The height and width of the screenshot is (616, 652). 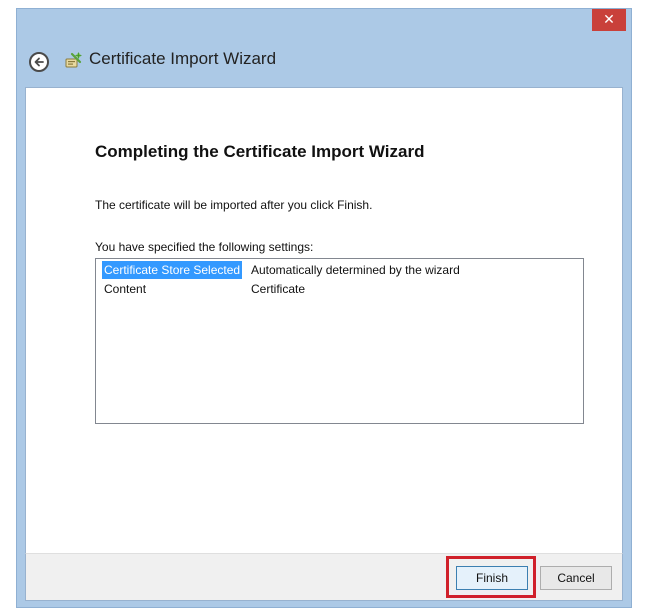 I want to click on back-arrow-icon, so click(x=39, y=62).